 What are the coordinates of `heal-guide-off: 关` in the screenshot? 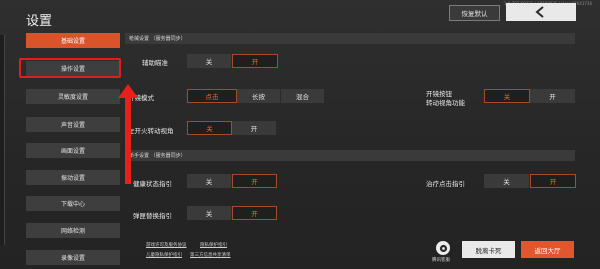 It's located at (507, 181).